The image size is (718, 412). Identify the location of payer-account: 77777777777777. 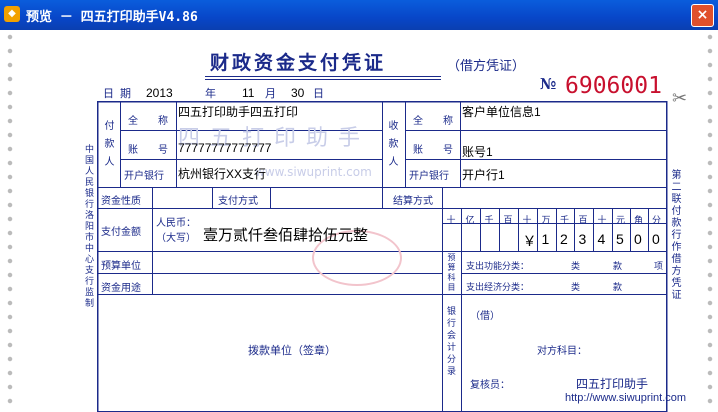
(225, 148).